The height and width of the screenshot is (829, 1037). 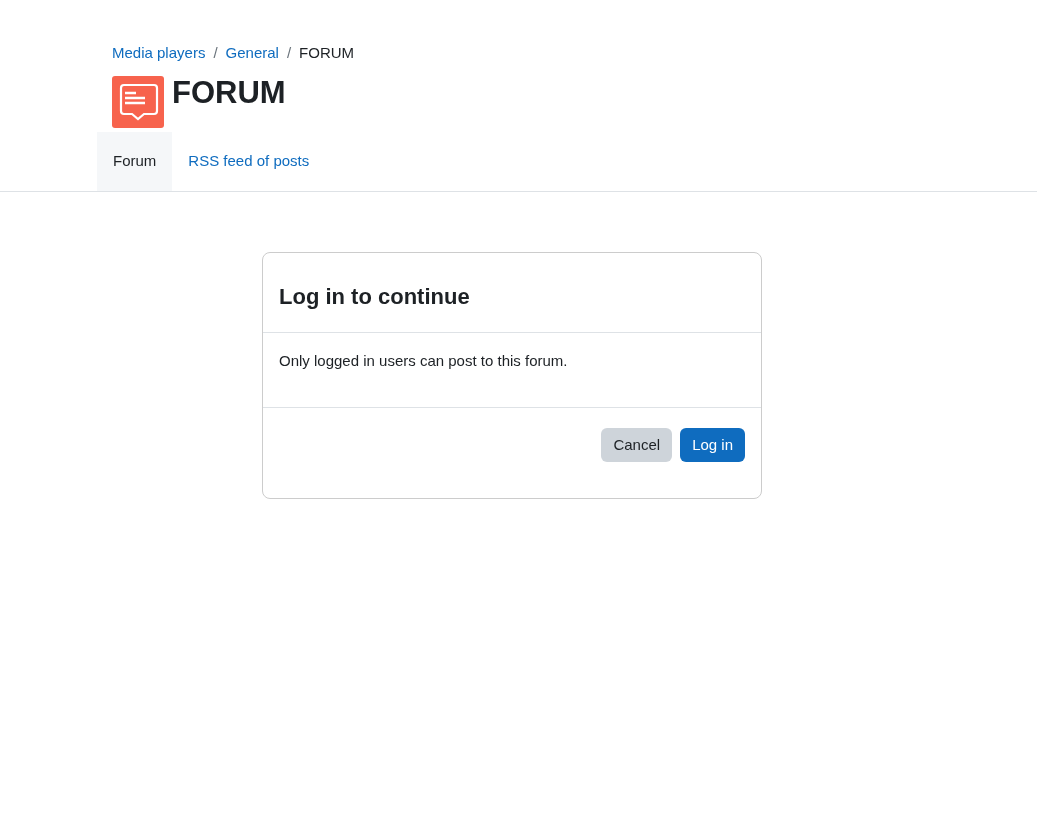 I want to click on forum-icon, so click(x=138, y=102).